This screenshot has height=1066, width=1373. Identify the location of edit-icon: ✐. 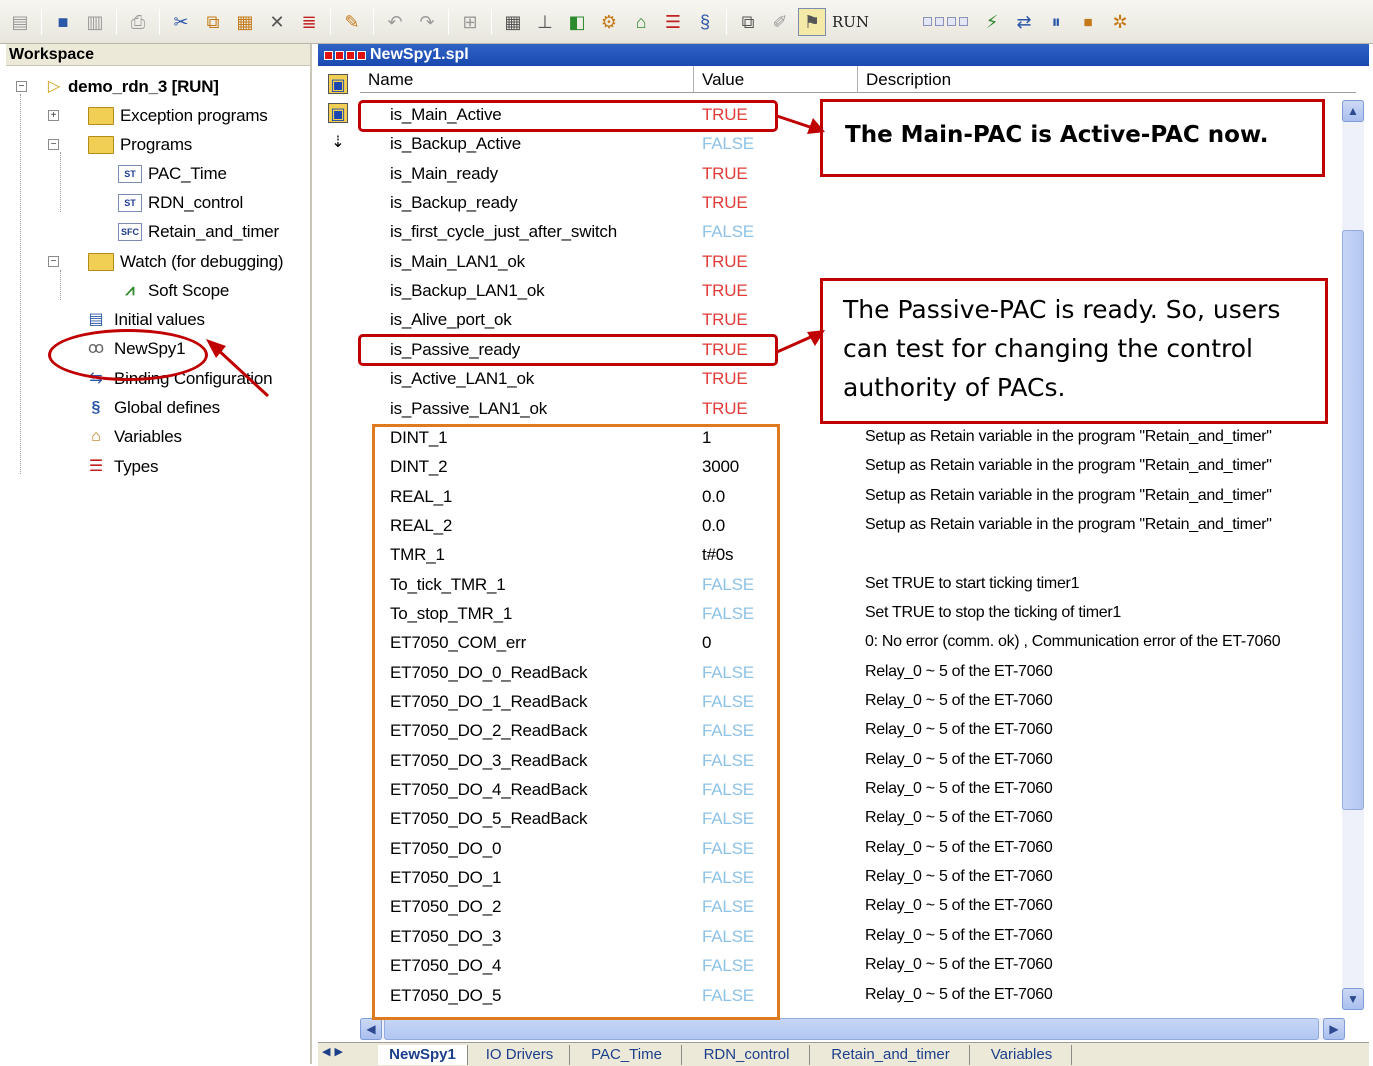
(780, 22).